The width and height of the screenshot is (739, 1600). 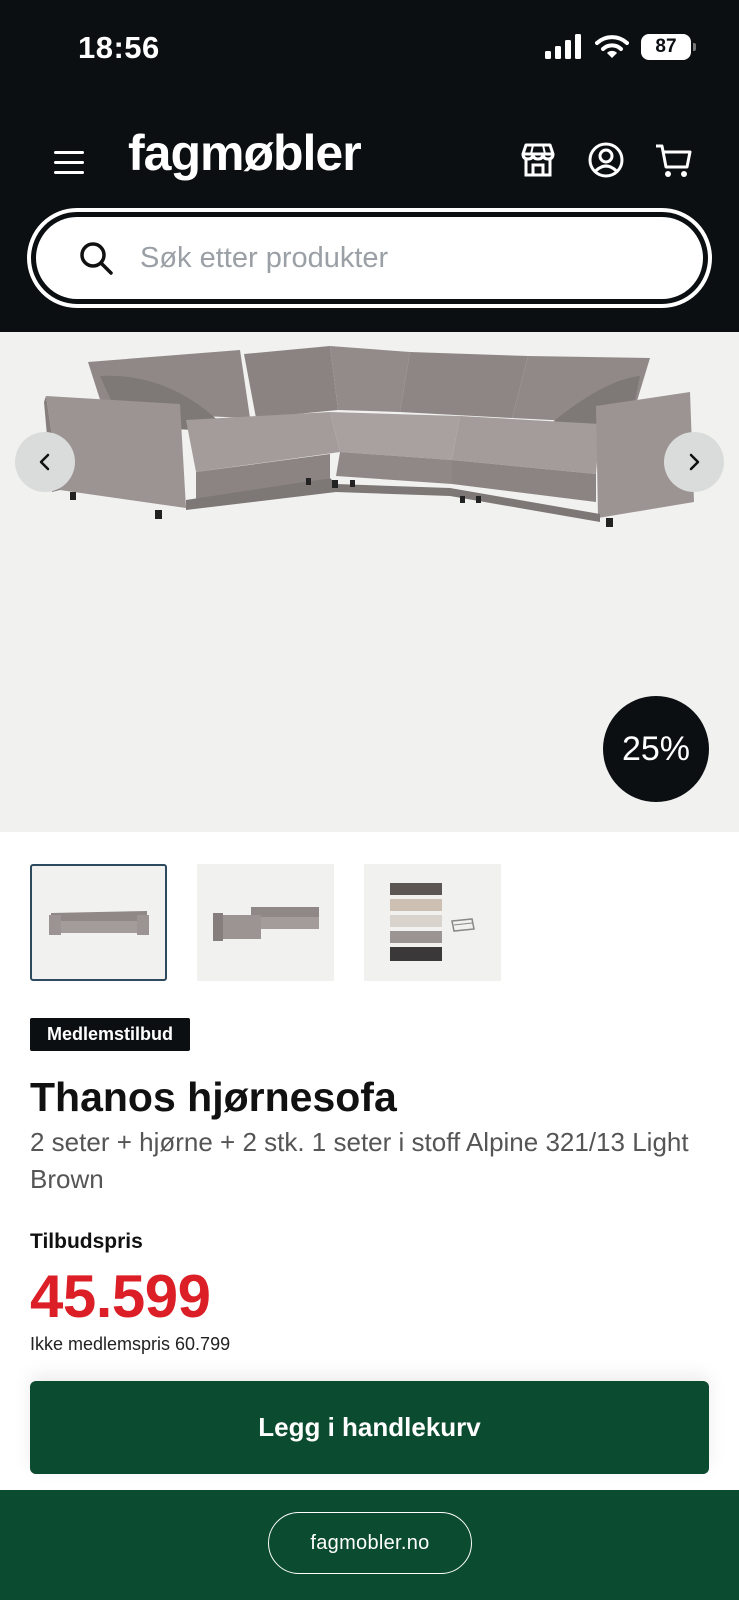 I want to click on account-icon, so click(x=606, y=160).